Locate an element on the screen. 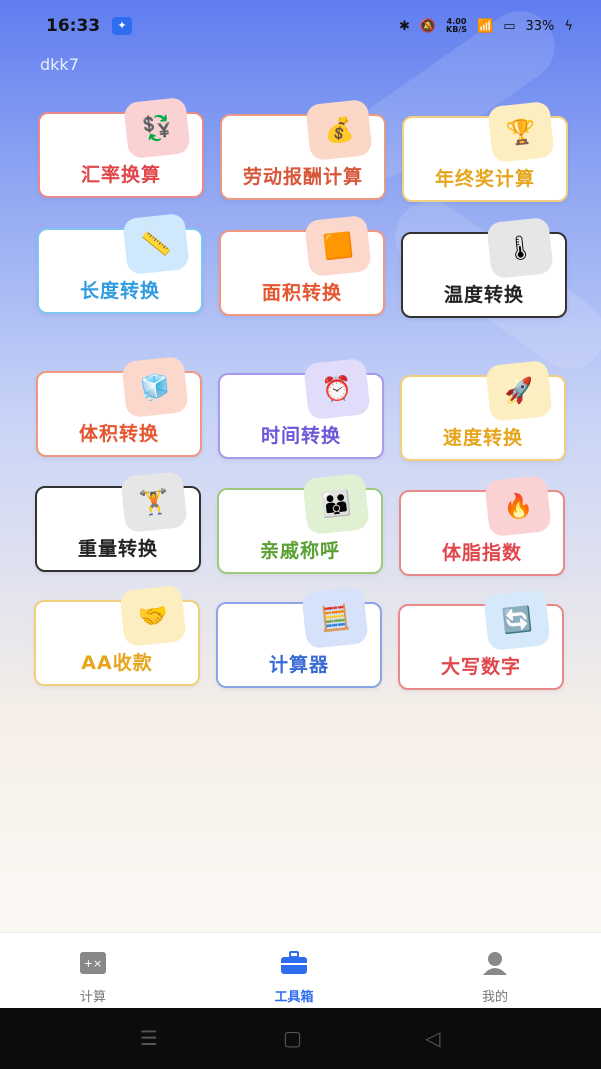 The height and width of the screenshot is (1069, 601). rocket-icon: 🚀 is located at coordinates (519, 391).